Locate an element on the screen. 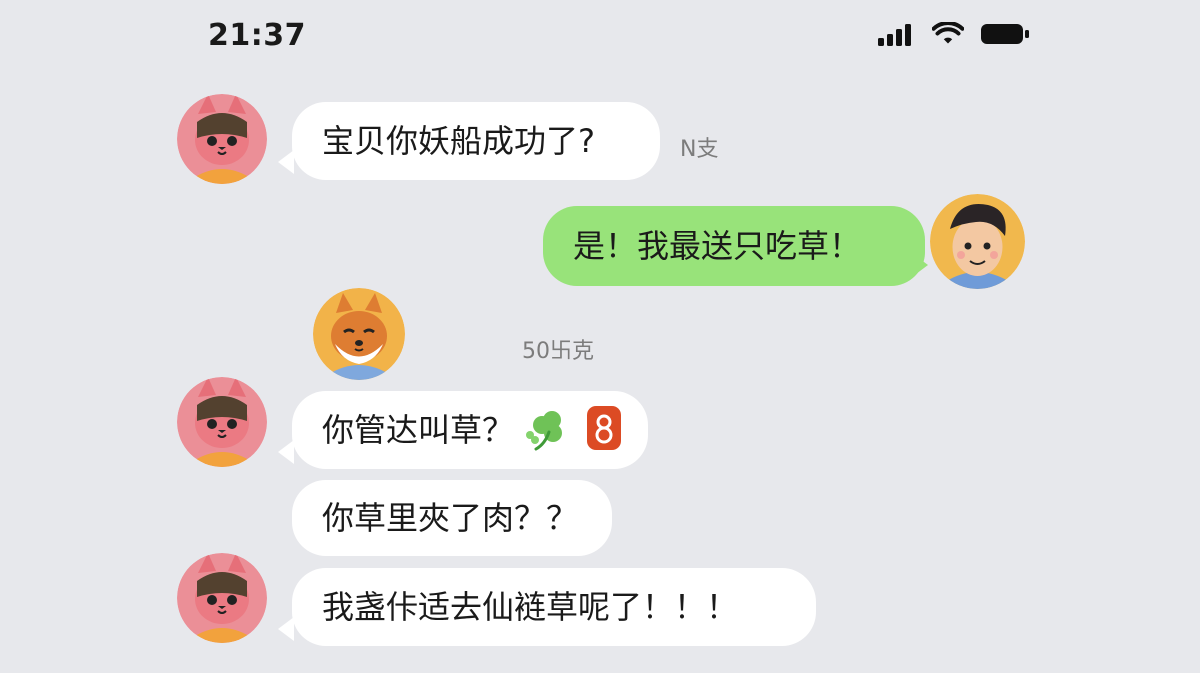 This screenshot has width=1200, height=673. battery-icon is located at coordinates (1005, 34).